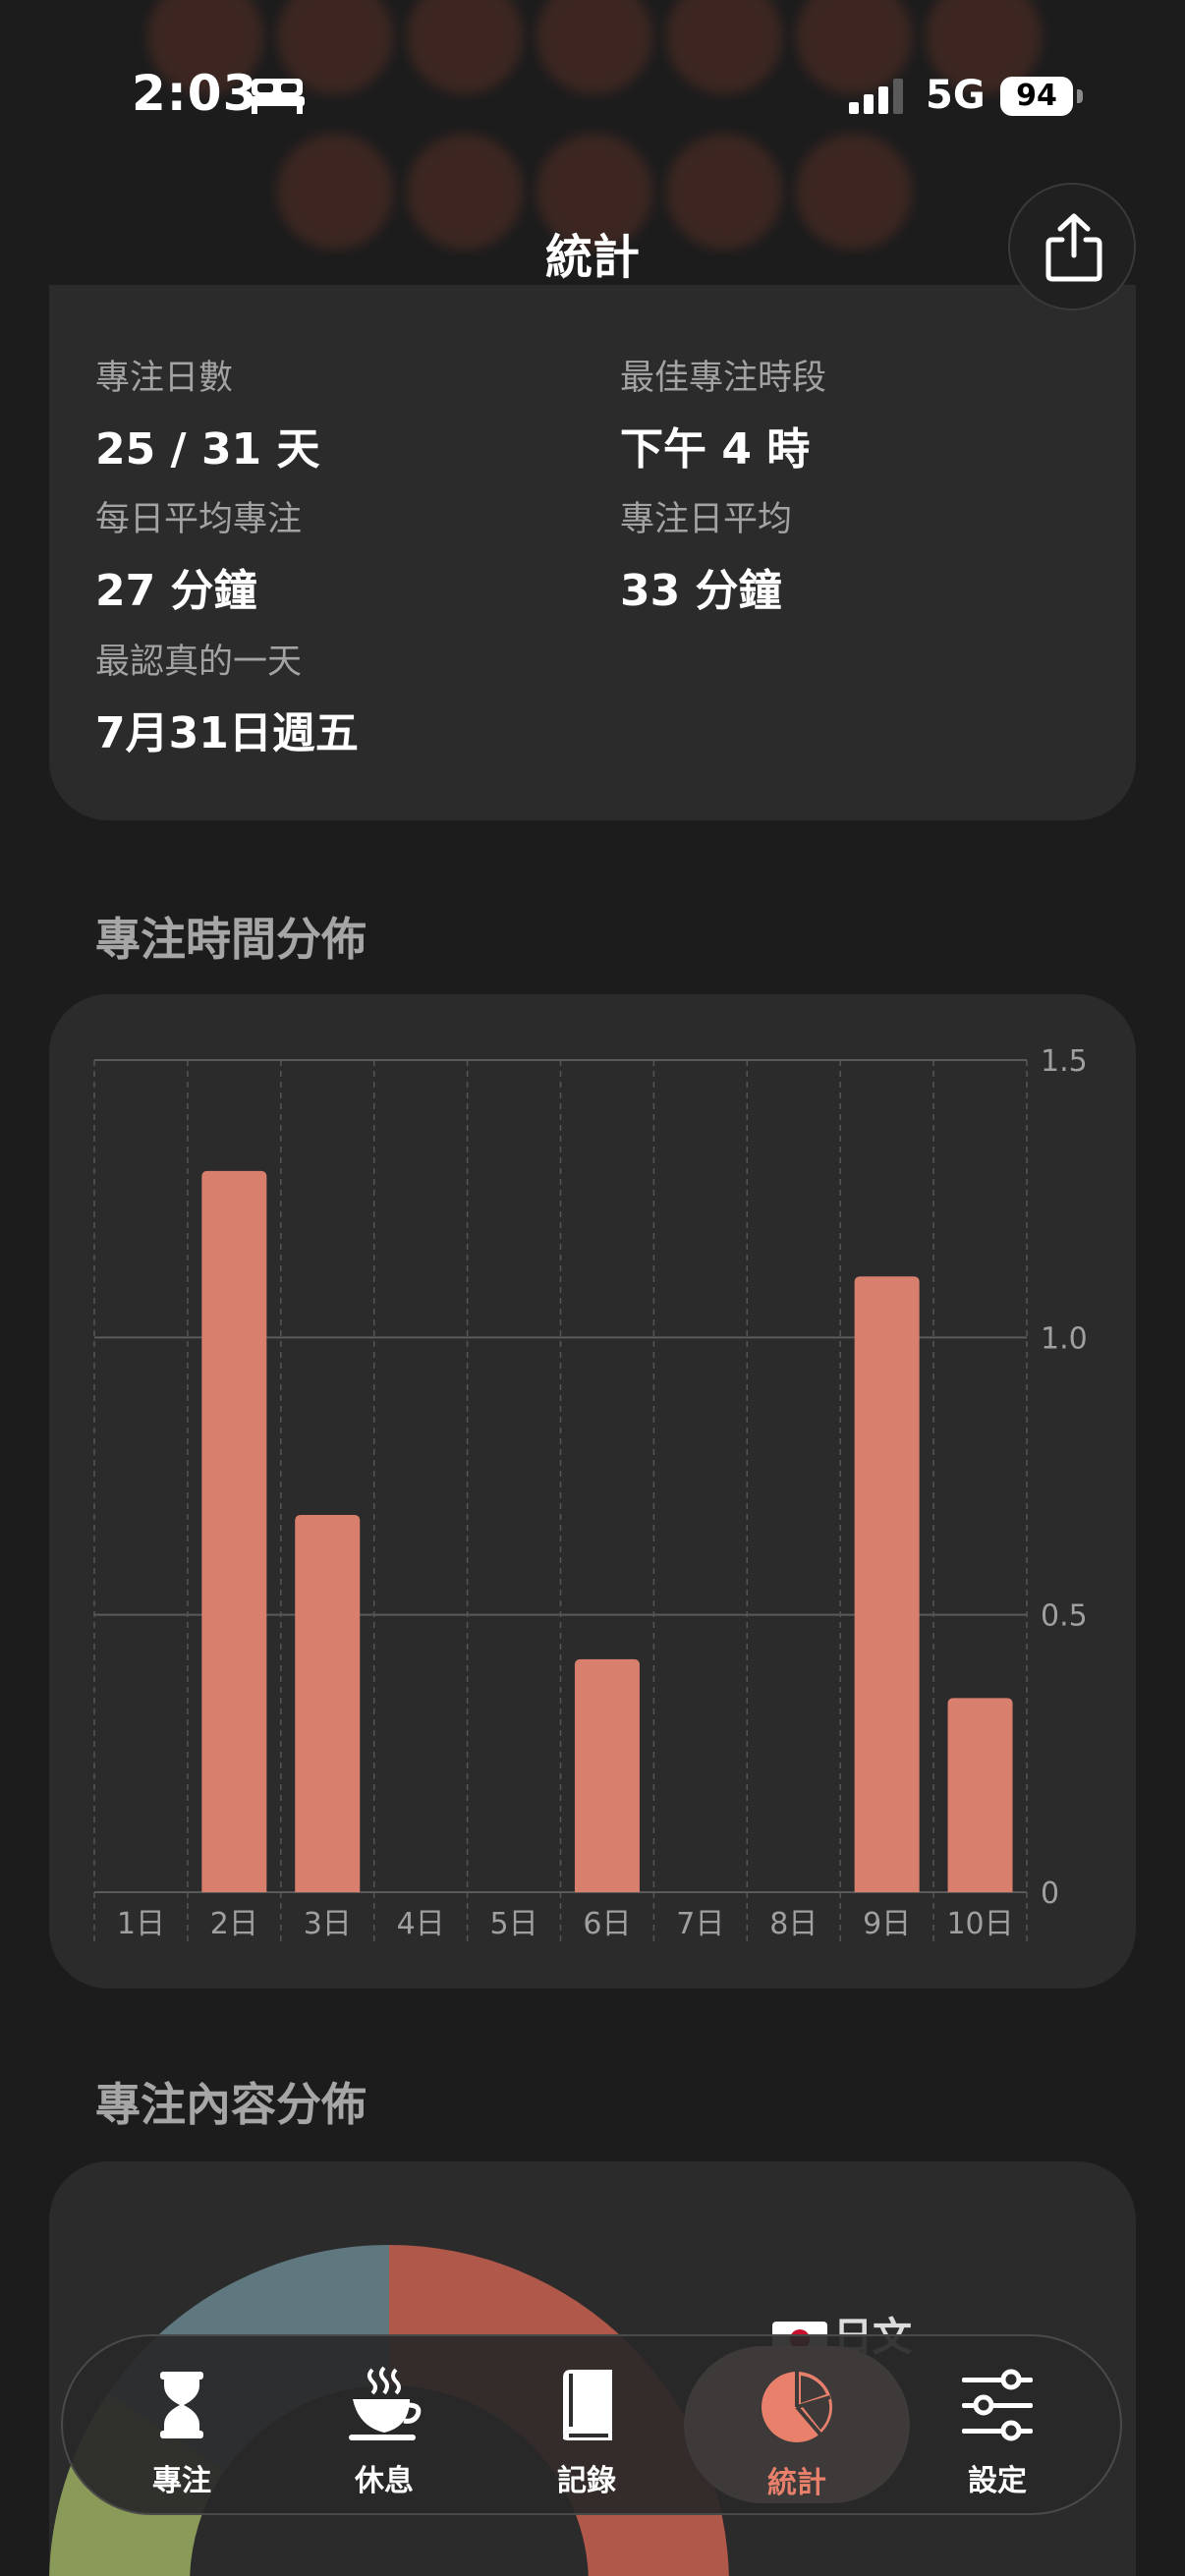 The width and height of the screenshot is (1185, 2576). What do you see at coordinates (1065, 1616) in the screenshot?
I see `y-tick-label: 0.5` at bounding box center [1065, 1616].